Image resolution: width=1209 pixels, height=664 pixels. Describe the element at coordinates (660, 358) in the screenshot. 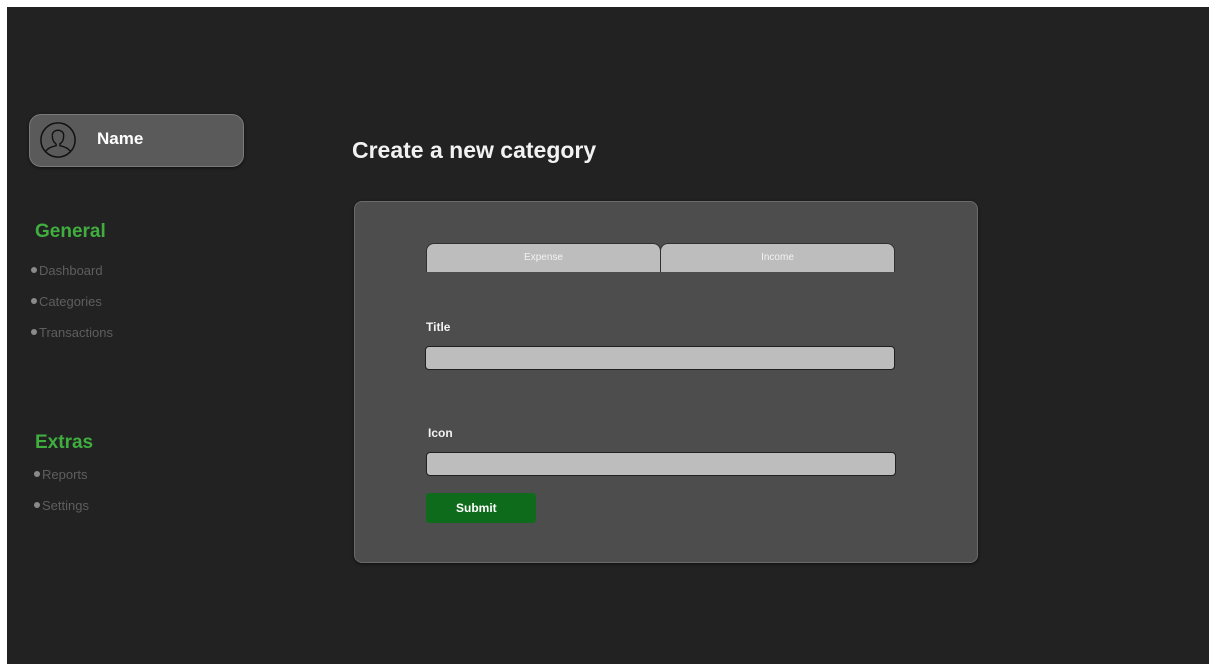

I see `title-input` at that location.